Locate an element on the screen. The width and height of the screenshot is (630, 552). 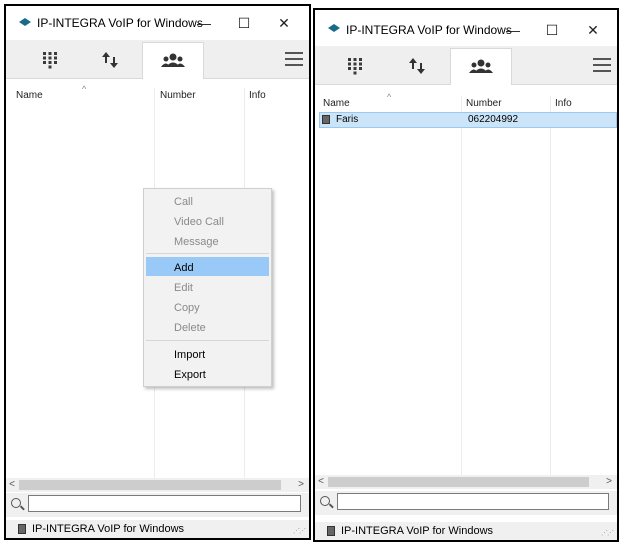
menu-item-import: Import is located at coordinates (189, 355).